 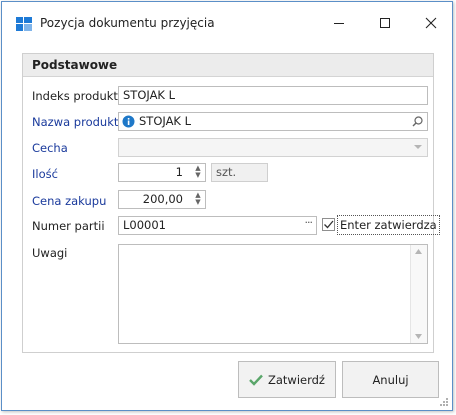 I want to click on title-bar: Pozycja dokumentu przyjęcia, so click(x=227, y=23).